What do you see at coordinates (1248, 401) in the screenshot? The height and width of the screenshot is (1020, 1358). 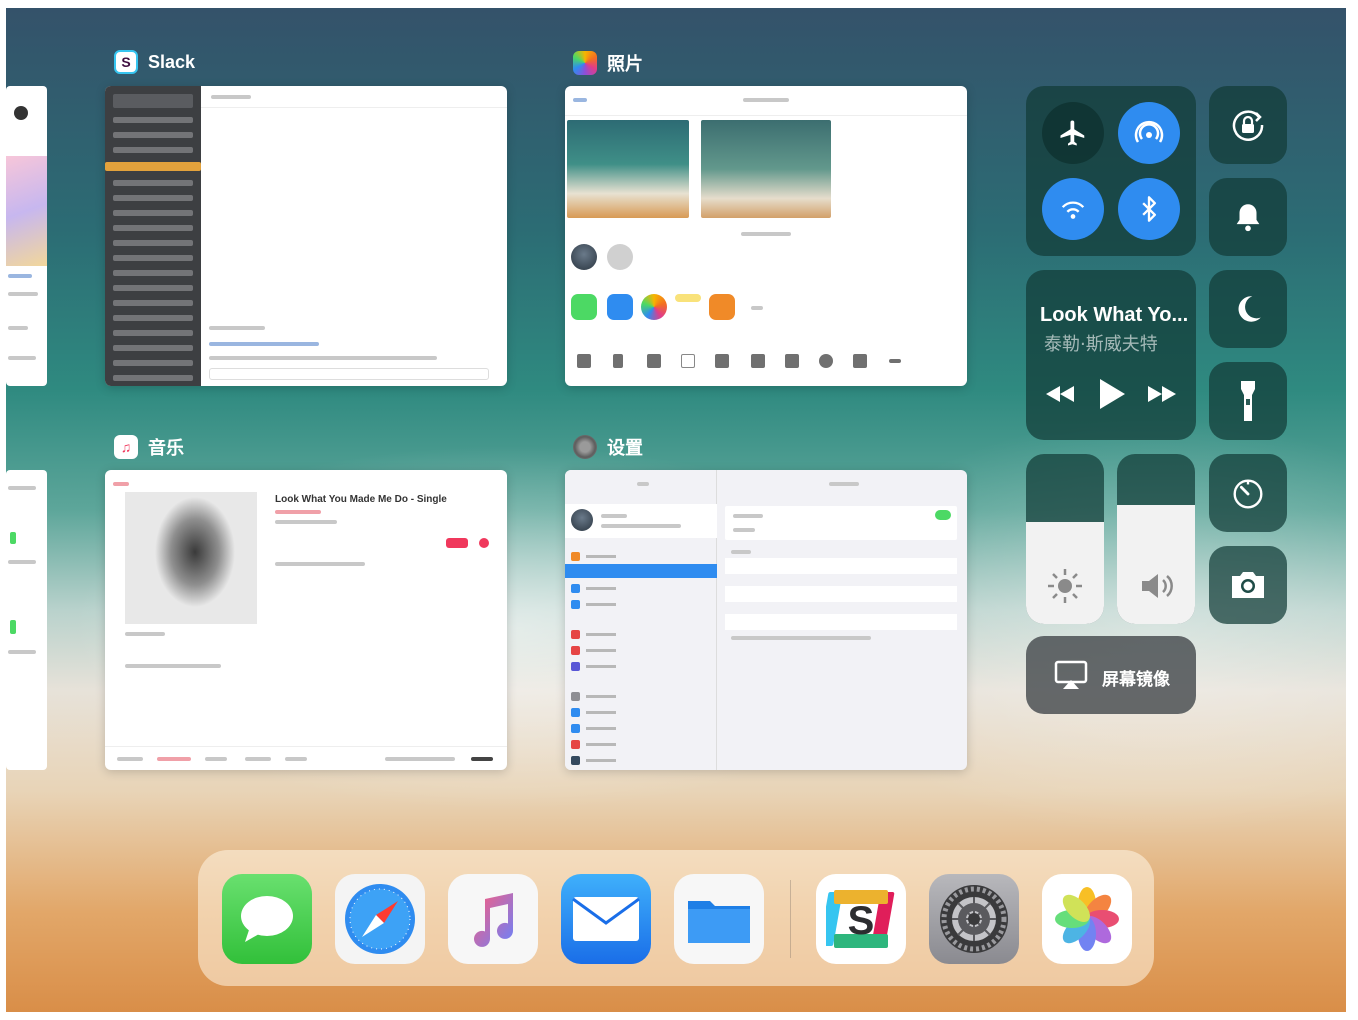 I see `flashlight-button` at bounding box center [1248, 401].